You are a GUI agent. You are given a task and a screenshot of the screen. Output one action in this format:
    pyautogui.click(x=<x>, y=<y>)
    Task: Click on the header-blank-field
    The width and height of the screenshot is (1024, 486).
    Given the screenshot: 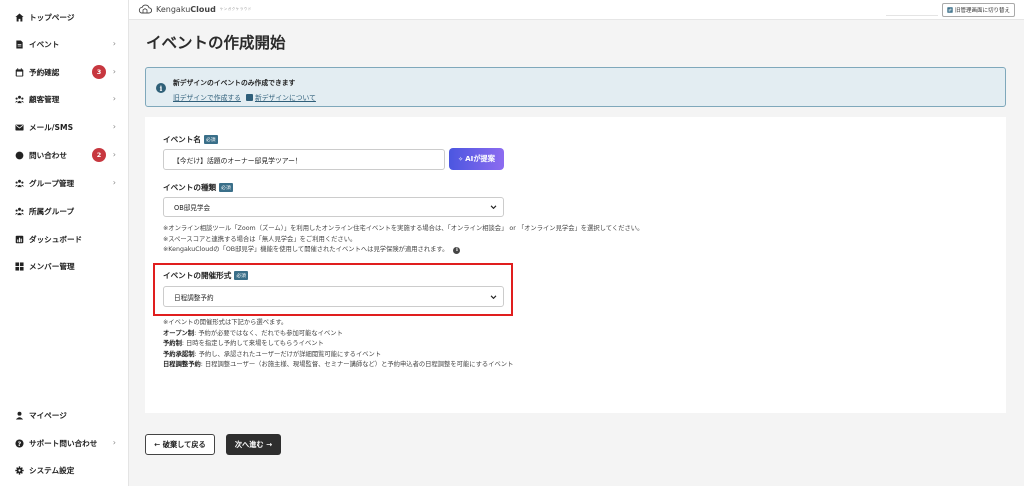 What is the action you would take?
    pyautogui.click(x=912, y=13)
    